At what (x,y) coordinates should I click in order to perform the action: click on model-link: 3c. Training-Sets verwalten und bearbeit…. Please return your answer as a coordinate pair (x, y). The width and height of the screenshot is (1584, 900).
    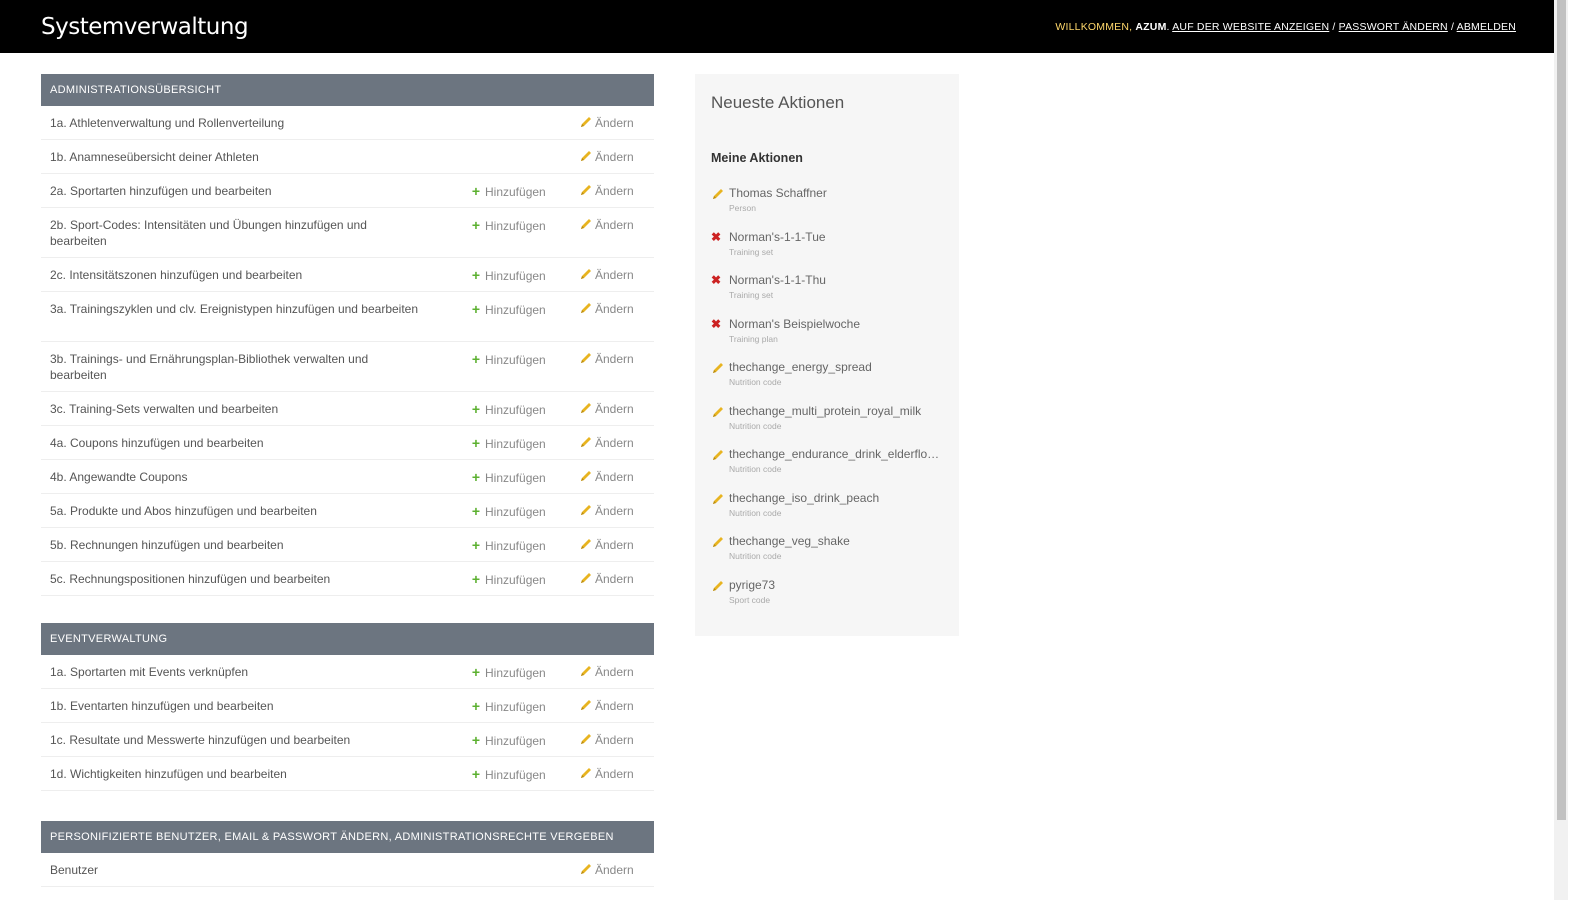
    Looking at the image, I should click on (235, 409).